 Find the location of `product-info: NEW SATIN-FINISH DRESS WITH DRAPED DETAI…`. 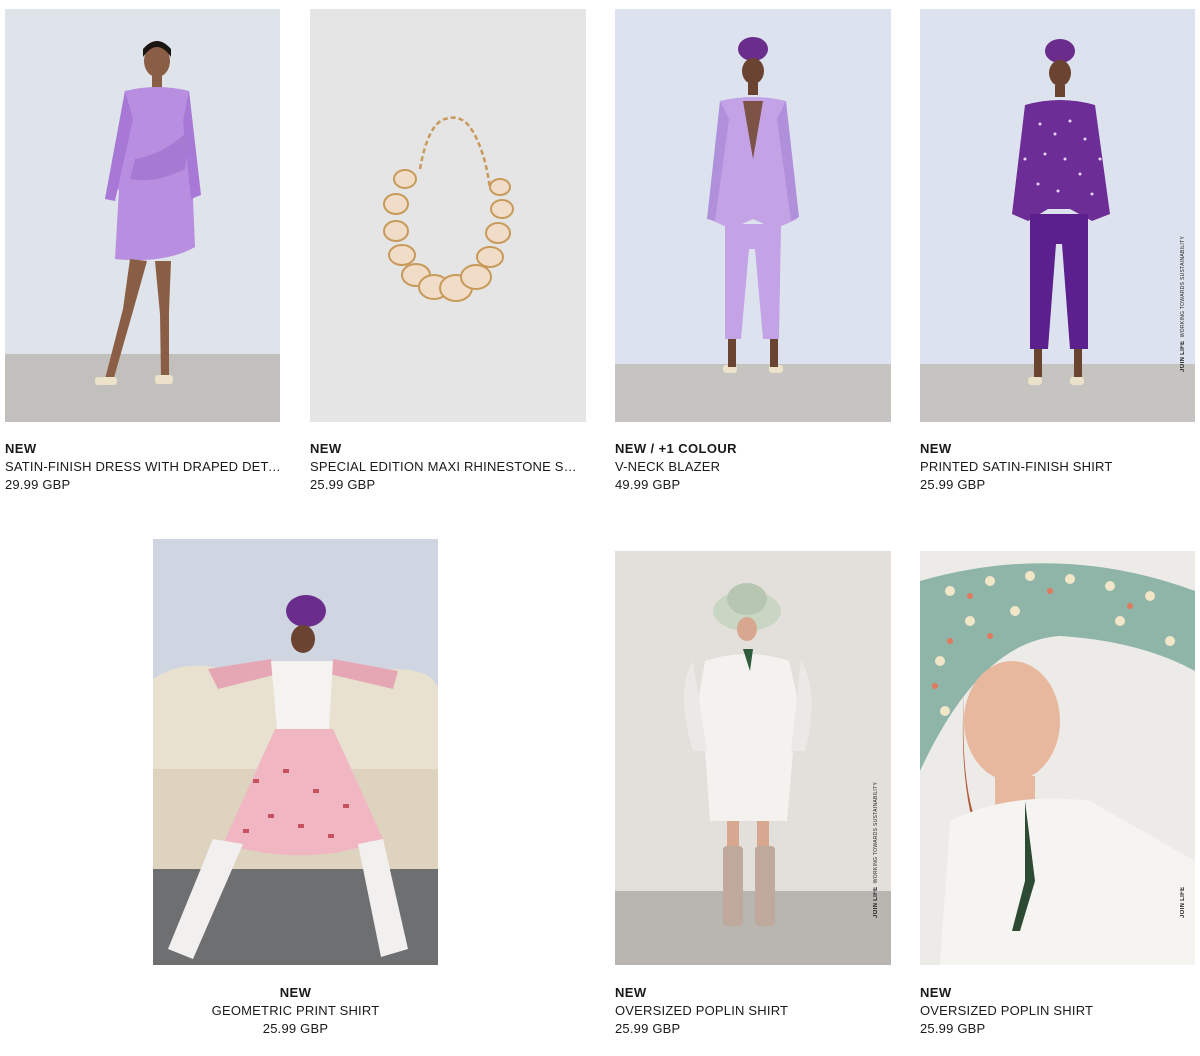

product-info: NEW SATIN-FINISH DRESS WITH DRAPED DETAI… is located at coordinates (145, 467).